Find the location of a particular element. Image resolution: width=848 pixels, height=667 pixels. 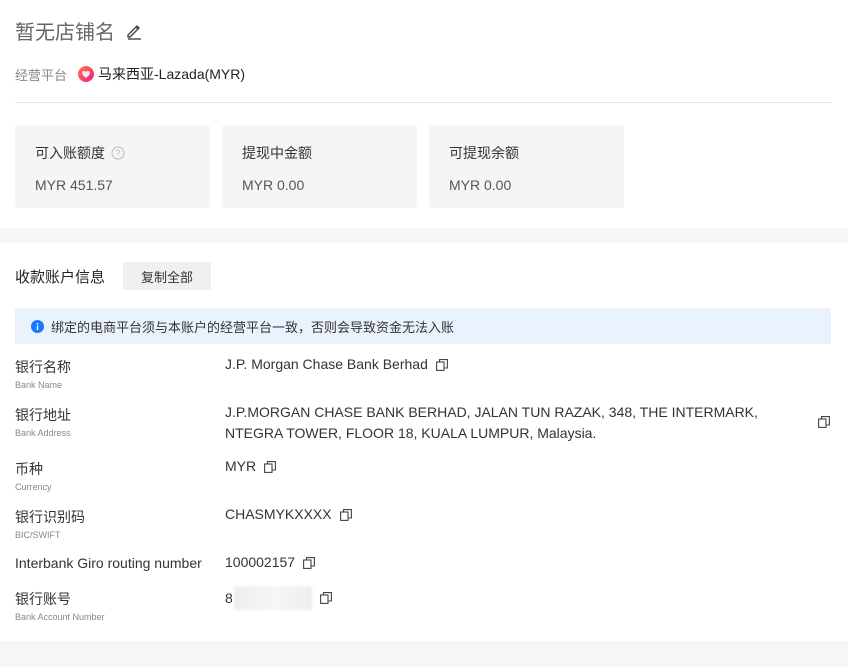

platform-row: 经营平台 马来西亚-Lazada(MYR) is located at coordinates (130, 74).